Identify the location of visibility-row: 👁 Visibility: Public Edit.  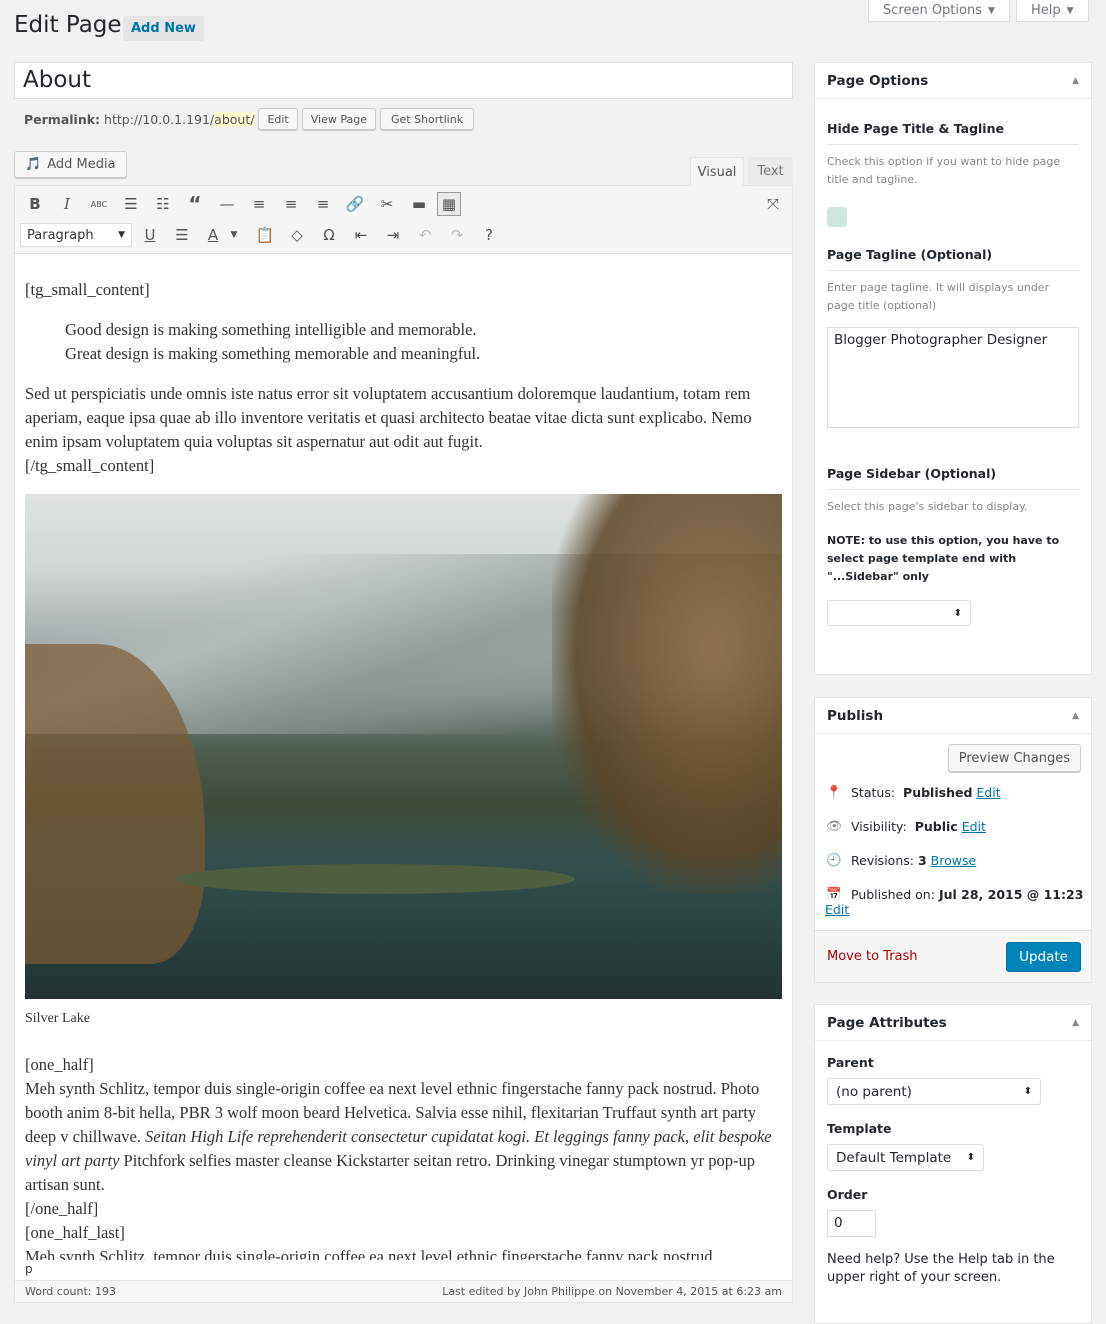
(906, 826).